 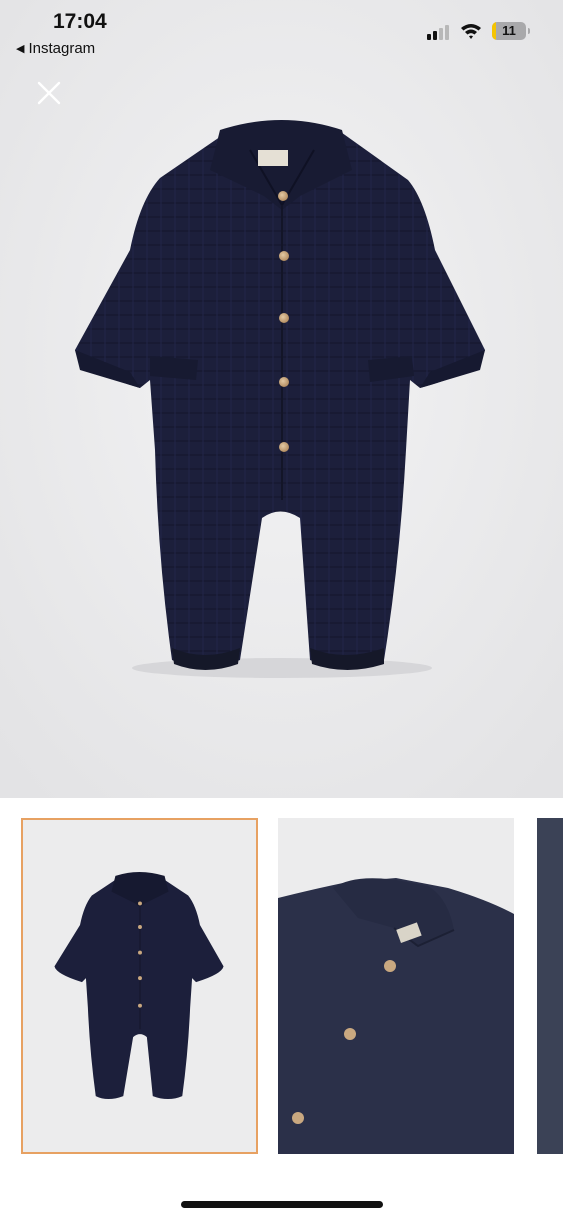 What do you see at coordinates (281, 35) in the screenshot?
I see `status-bar: 17:04 ◀ Instagram 11` at bounding box center [281, 35].